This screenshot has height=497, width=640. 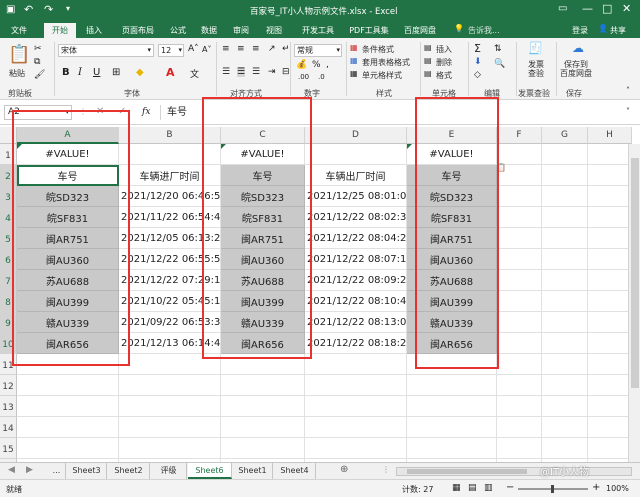 What do you see at coordinates (576, 69) in the screenshot?
I see `save-baidu-button: 保存到 百度网盘` at bounding box center [576, 69].